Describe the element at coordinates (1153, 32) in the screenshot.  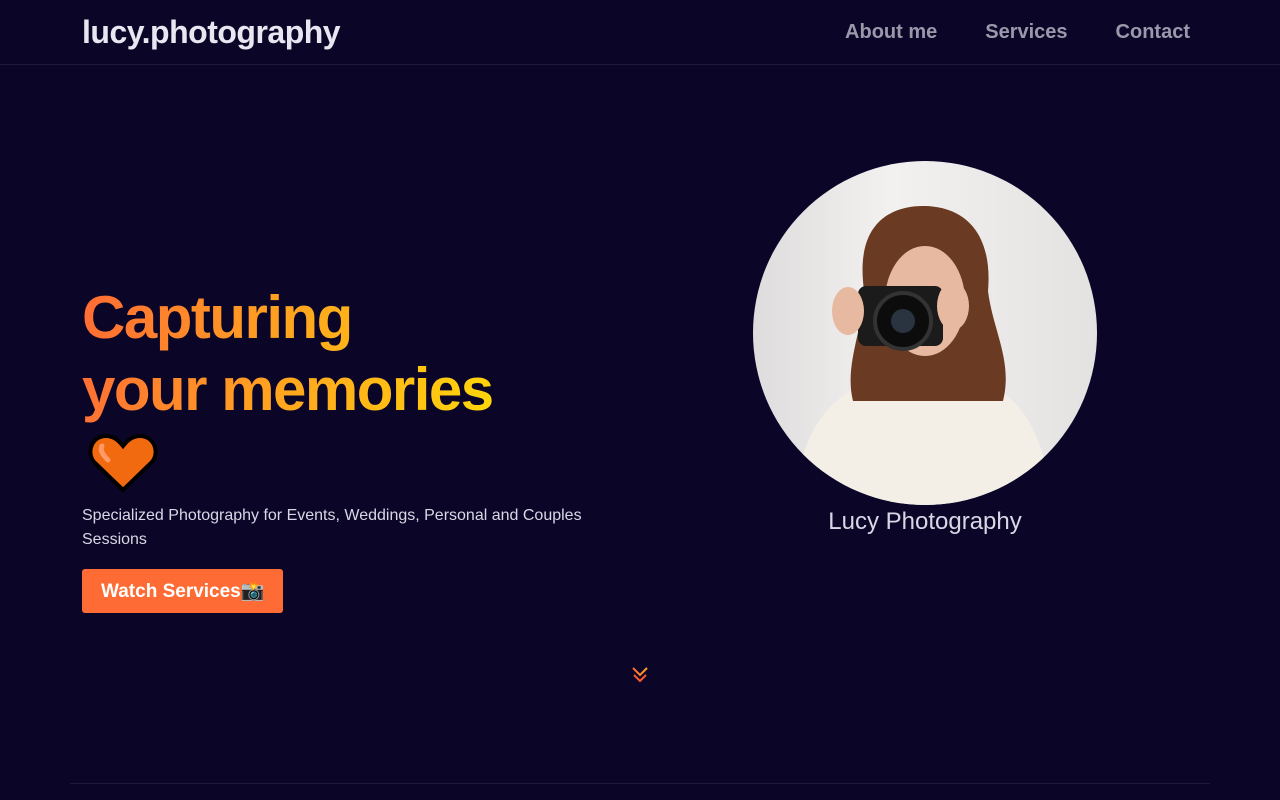
I see `nav-link-contact: Contact` at that location.